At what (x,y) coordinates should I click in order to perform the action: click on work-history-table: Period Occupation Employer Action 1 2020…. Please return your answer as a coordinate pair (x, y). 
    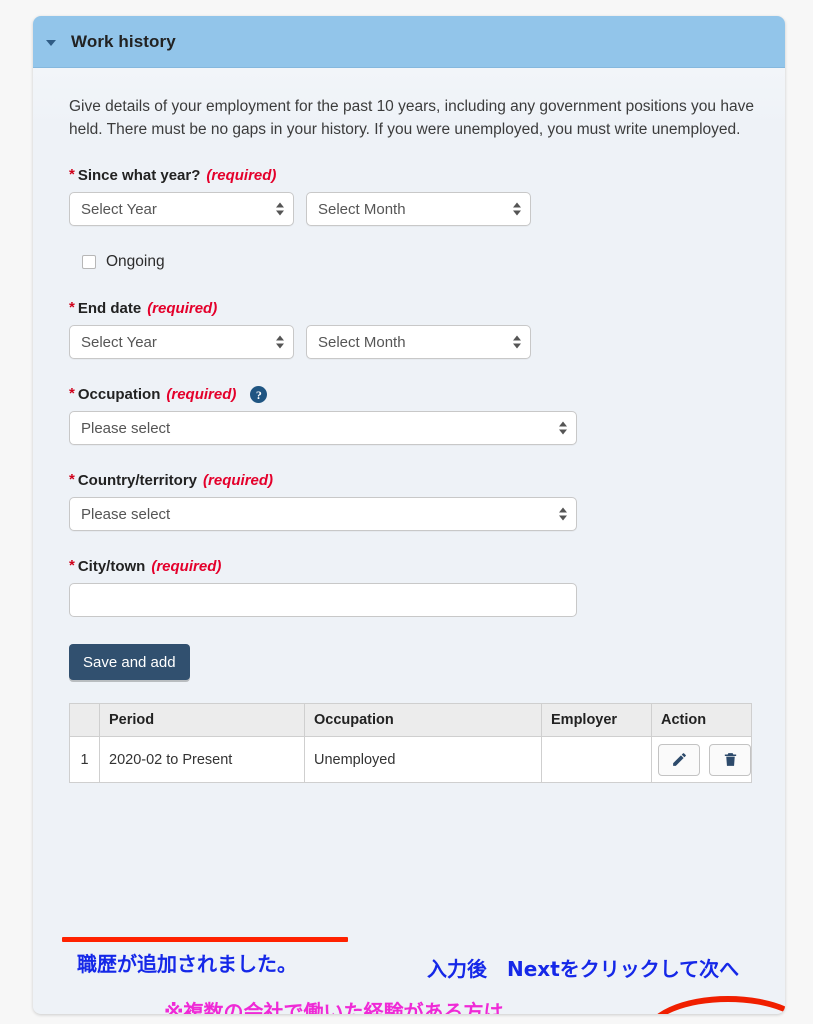
    Looking at the image, I should click on (410, 743).